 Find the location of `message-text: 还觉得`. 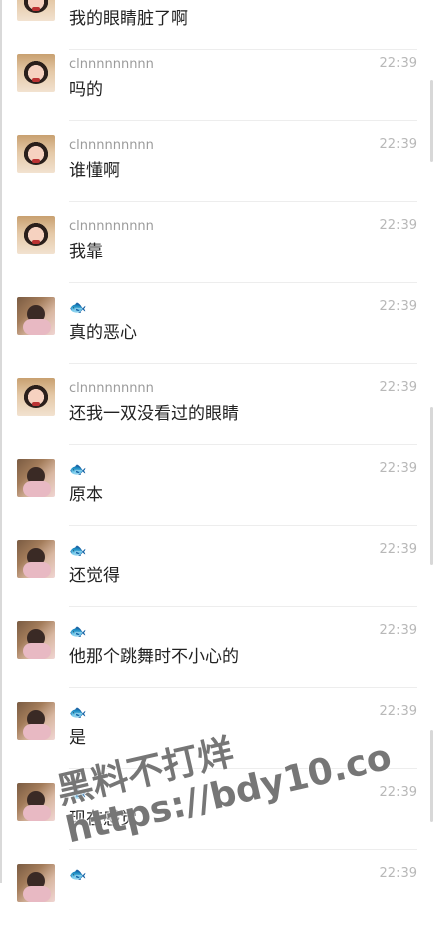

message-text: 还觉得 is located at coordinates (94, 576).